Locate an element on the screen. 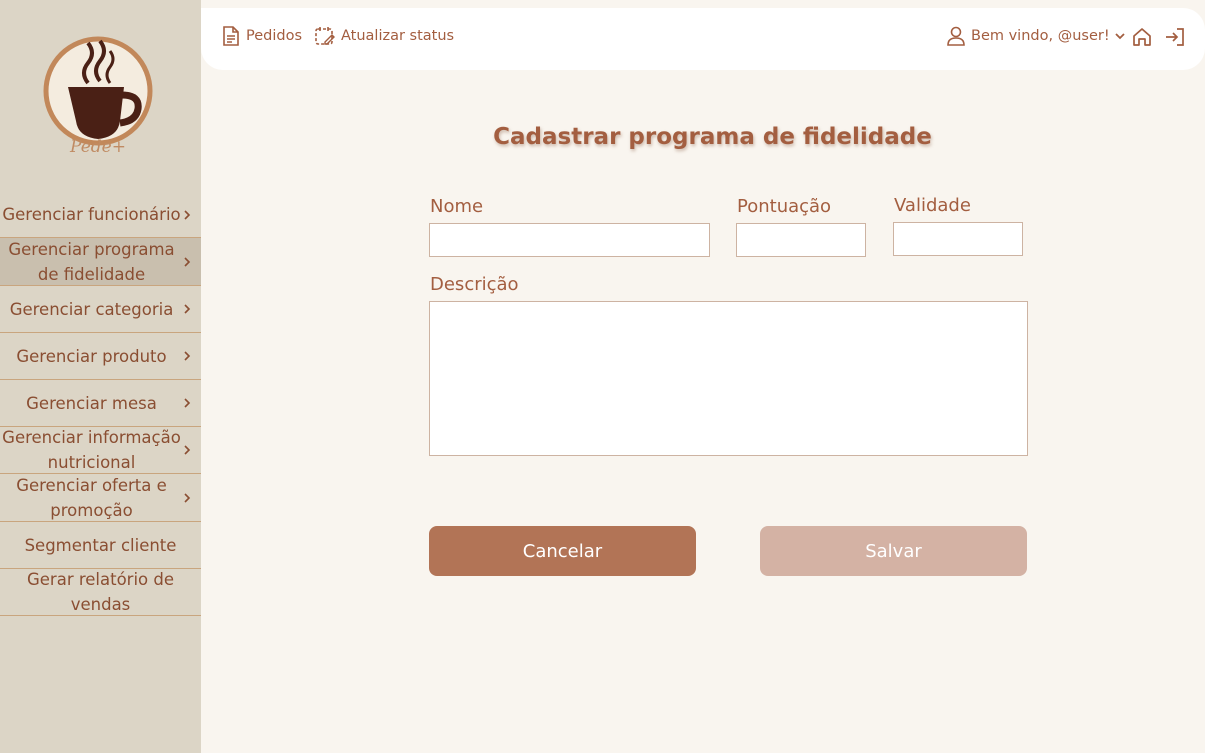  sidebar-item-label: Gerar relatório de vendas is located at coordinates (100, 592).